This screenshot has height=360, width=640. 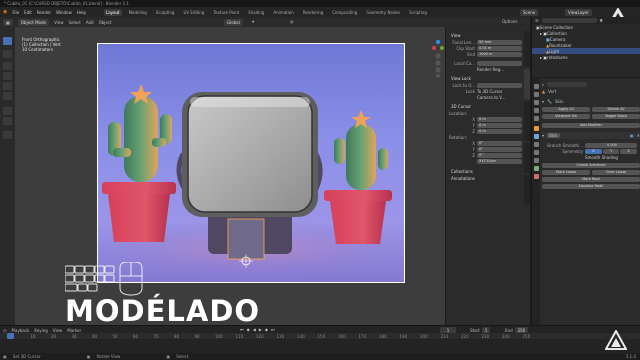 What do you see at coordinates (536, 152) in the screenshot?
I see `physics-tab-icon` at bounding box center [536, 152].